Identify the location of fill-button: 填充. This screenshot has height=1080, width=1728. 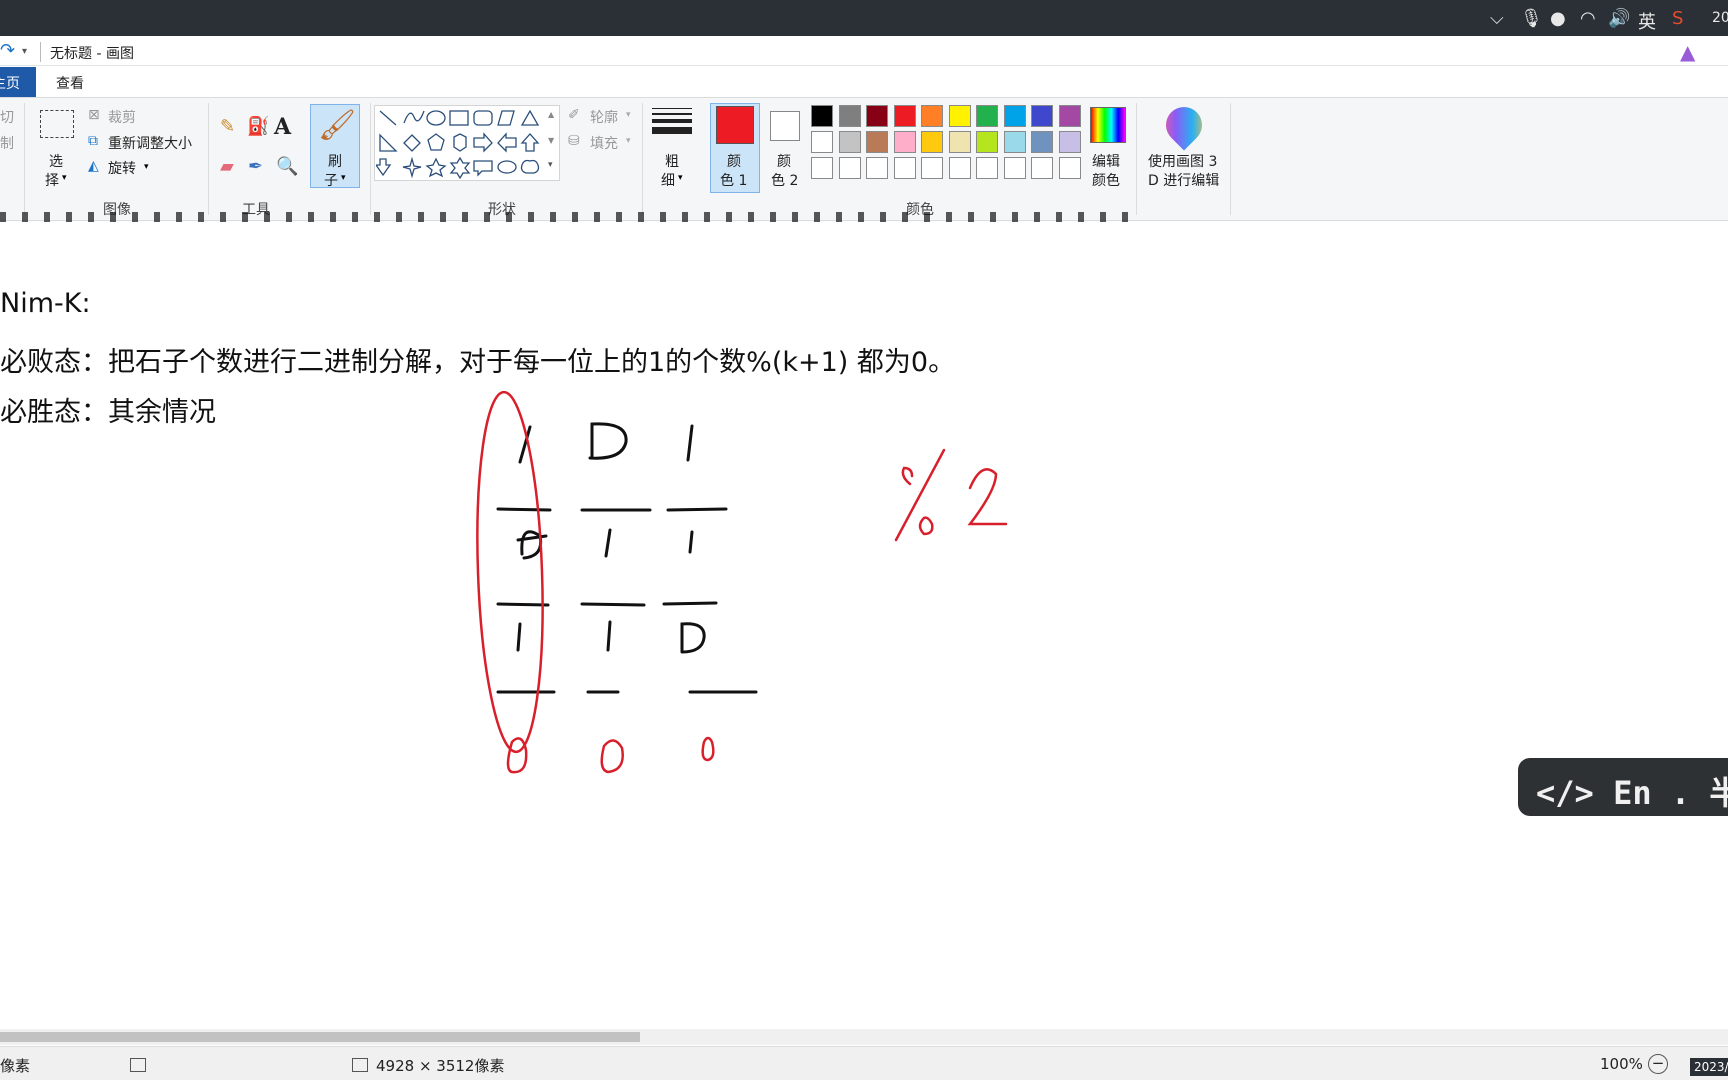
(604, 143).